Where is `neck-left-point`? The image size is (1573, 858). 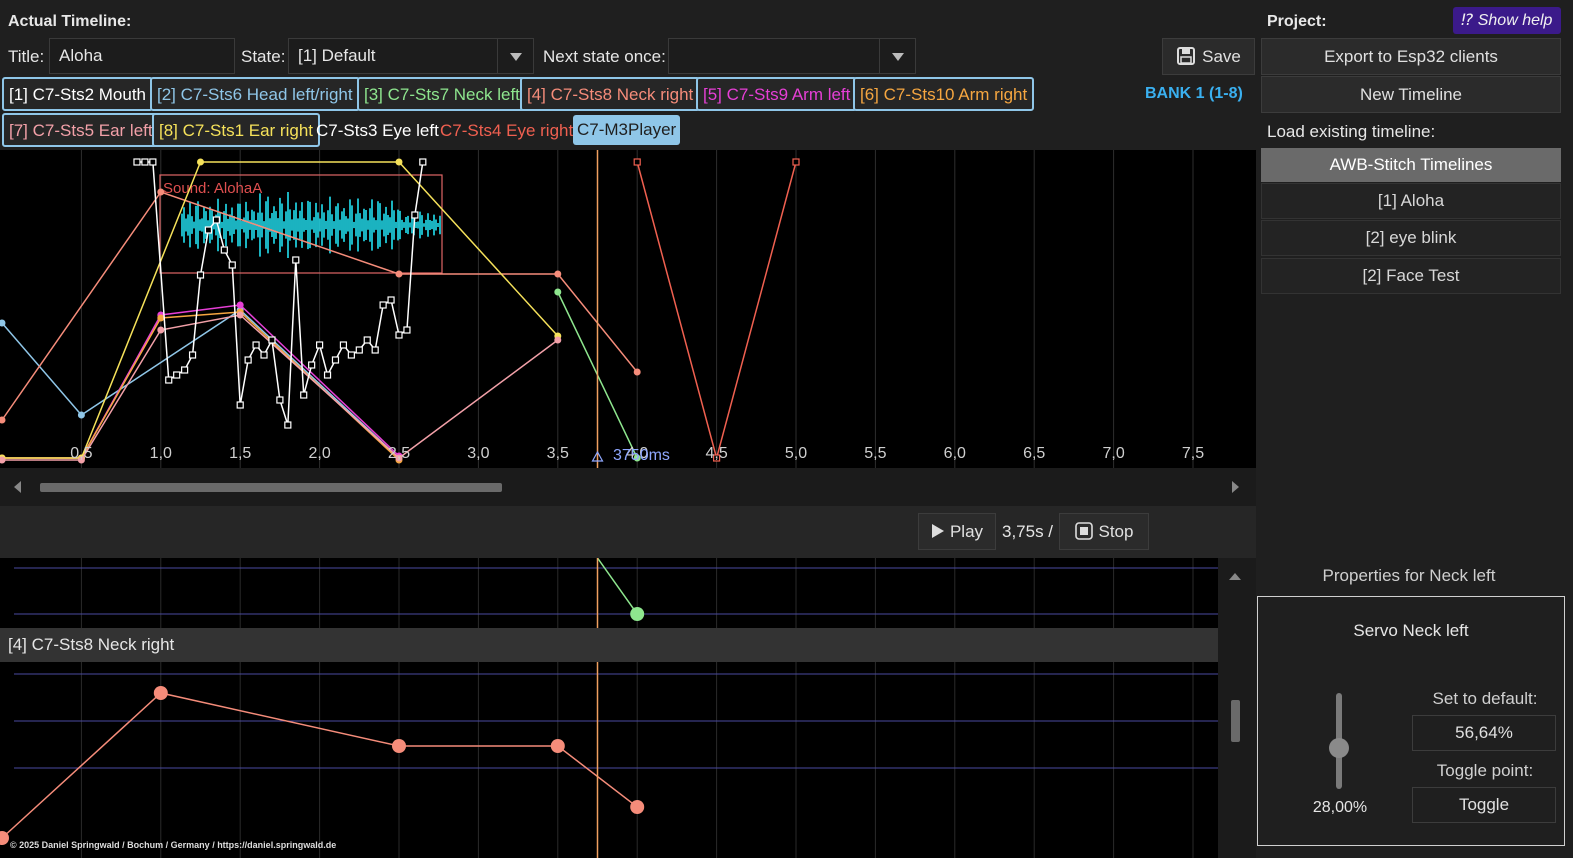 neck-left-point is located at coordinates (558, 292).